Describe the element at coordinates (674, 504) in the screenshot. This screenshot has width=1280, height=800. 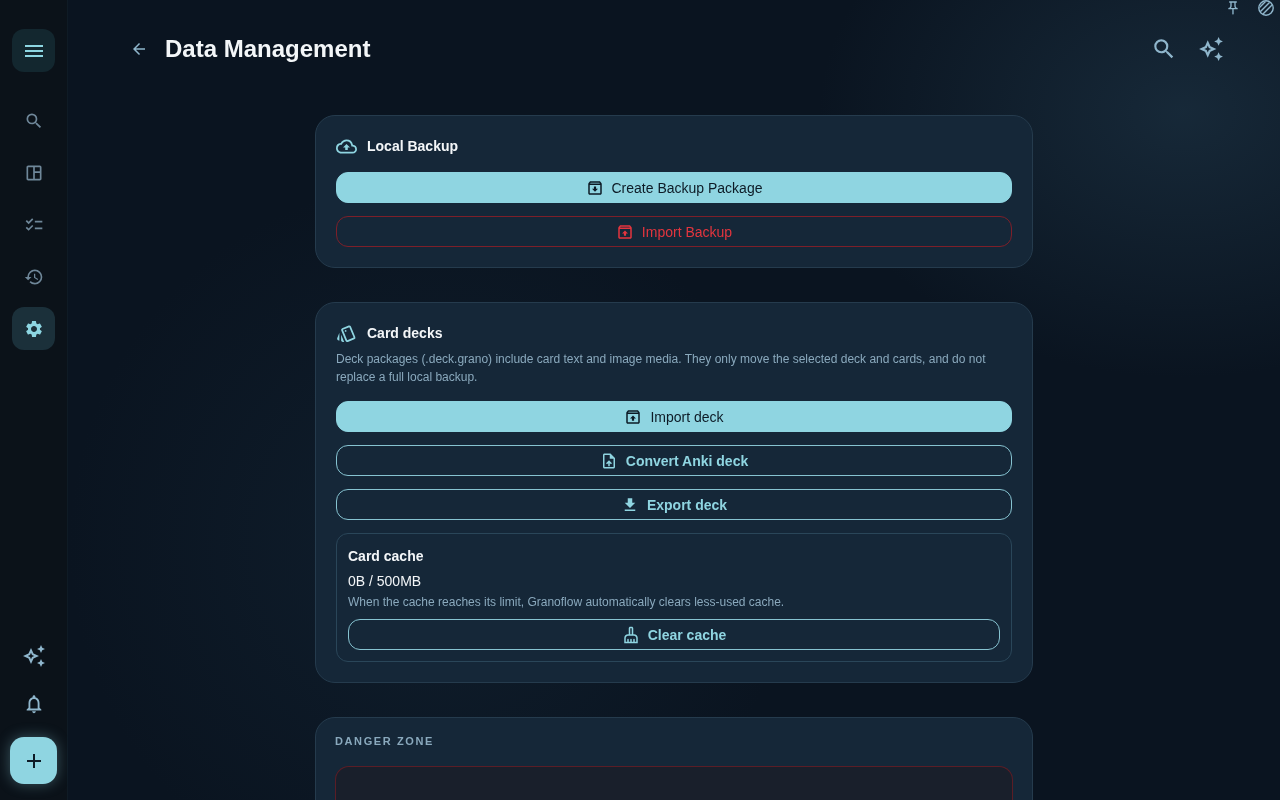
I see `outline-button: Export deck` at that location.